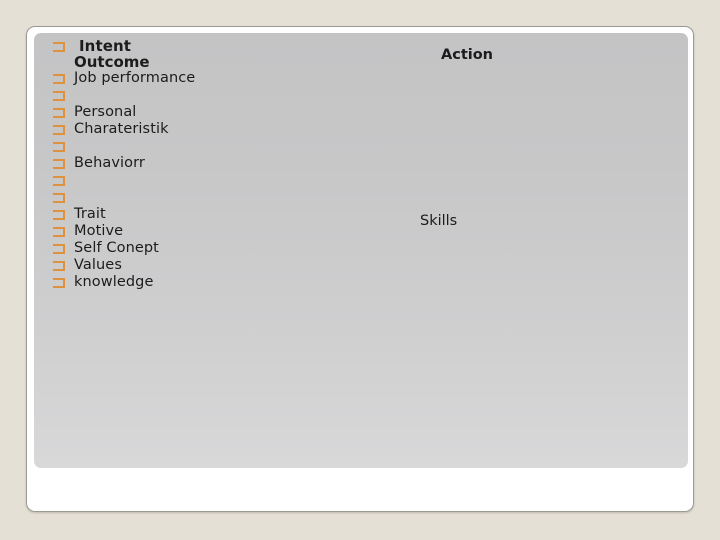  Describe the element at coordinates (109, 163) in the screenshot. I see `bullet-label: Behaviorr` at that location.